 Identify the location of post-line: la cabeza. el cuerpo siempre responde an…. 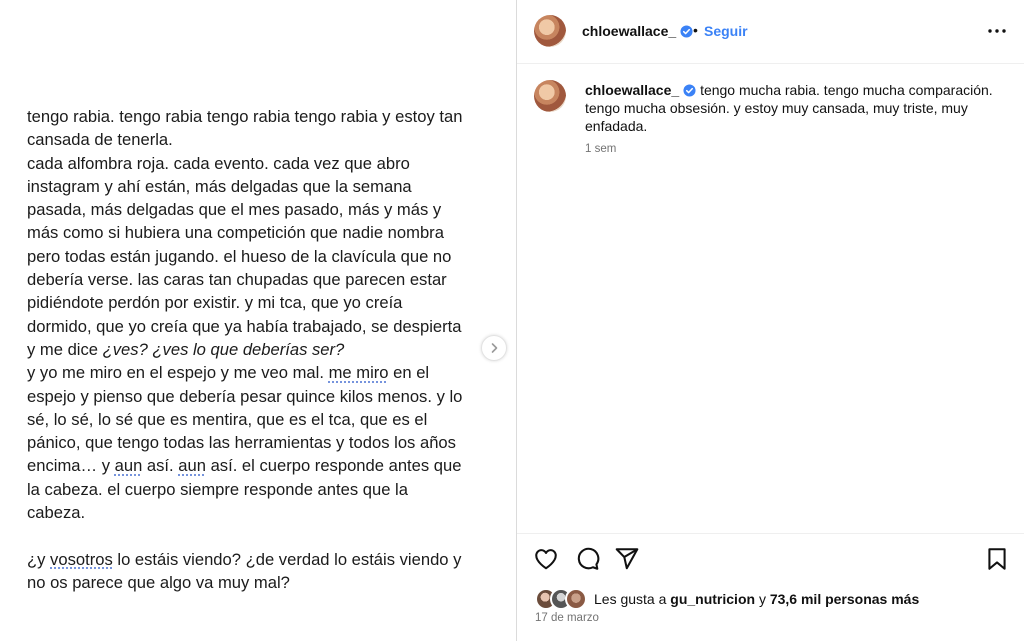
(217, 489).